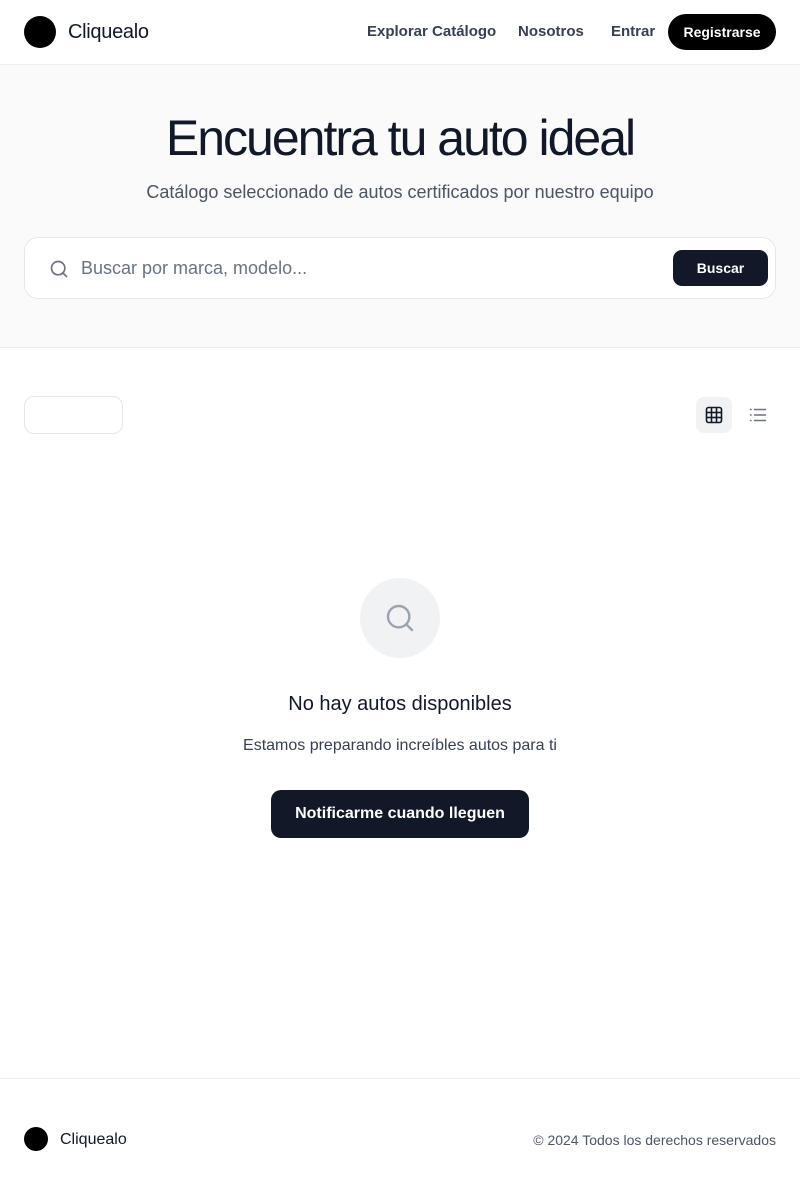 Image resolution: width=800 pixels, height=1199 pixels. I want to click on footer-brand-name: Cliquealo, so click(93, 1139).